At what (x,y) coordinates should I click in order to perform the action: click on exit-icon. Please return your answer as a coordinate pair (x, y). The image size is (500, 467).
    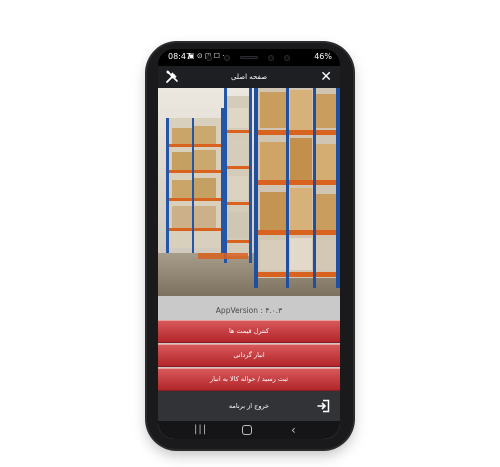
    Looking at the image, I should click on (323, 406).